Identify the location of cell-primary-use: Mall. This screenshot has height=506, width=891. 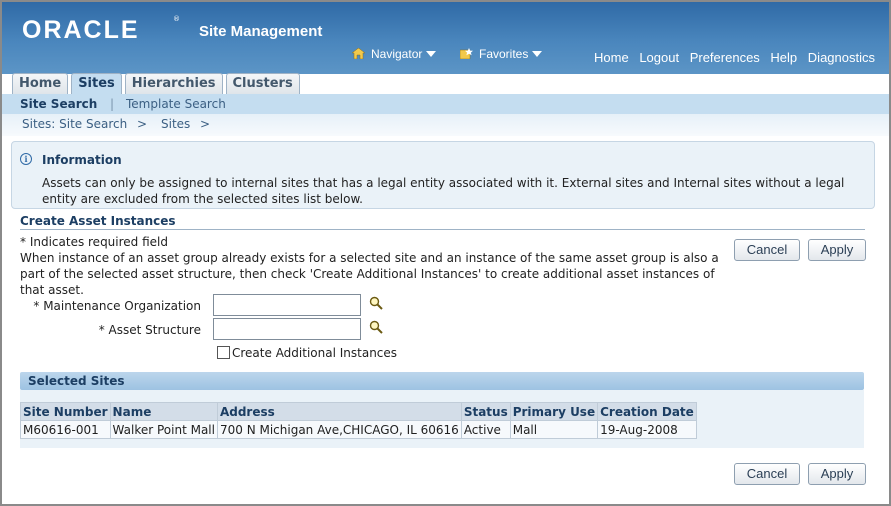
(554, 429).